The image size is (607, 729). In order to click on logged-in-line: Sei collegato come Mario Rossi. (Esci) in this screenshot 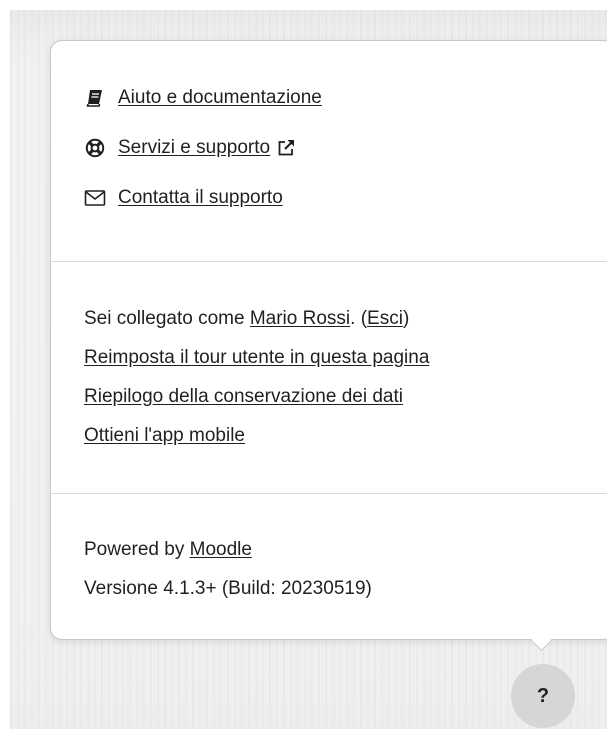, I will do `click(246, 319)`.